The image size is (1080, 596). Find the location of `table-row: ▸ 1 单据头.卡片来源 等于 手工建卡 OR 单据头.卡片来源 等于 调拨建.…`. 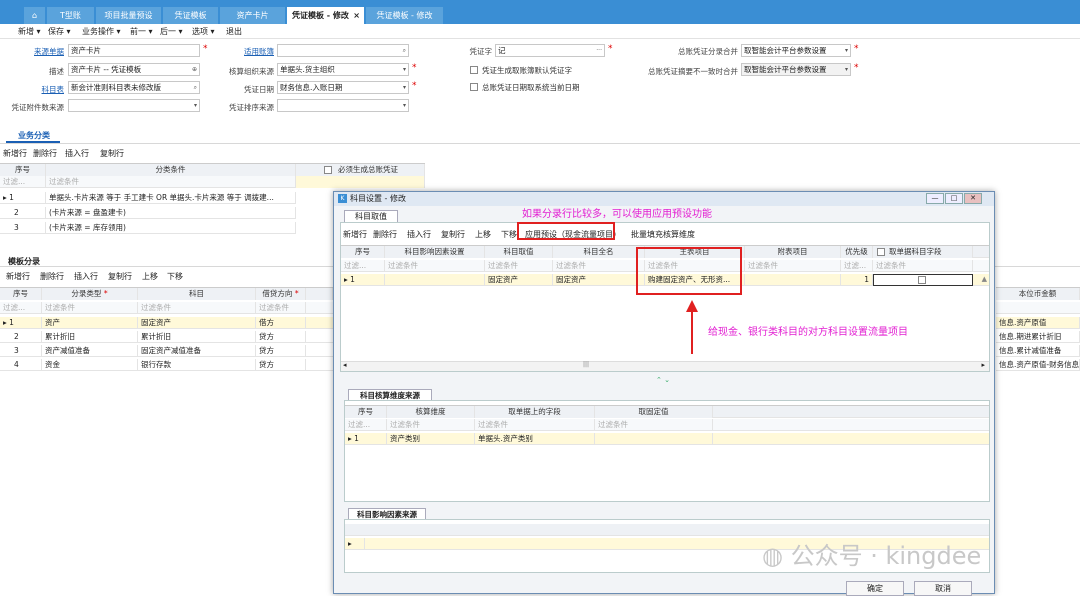

table-row: ▸ 1 单据头.卡片来源 等于 手工建卡 OR 单据头.卡片来源 等于 调拨建.… is located at coordinates (148, 198).